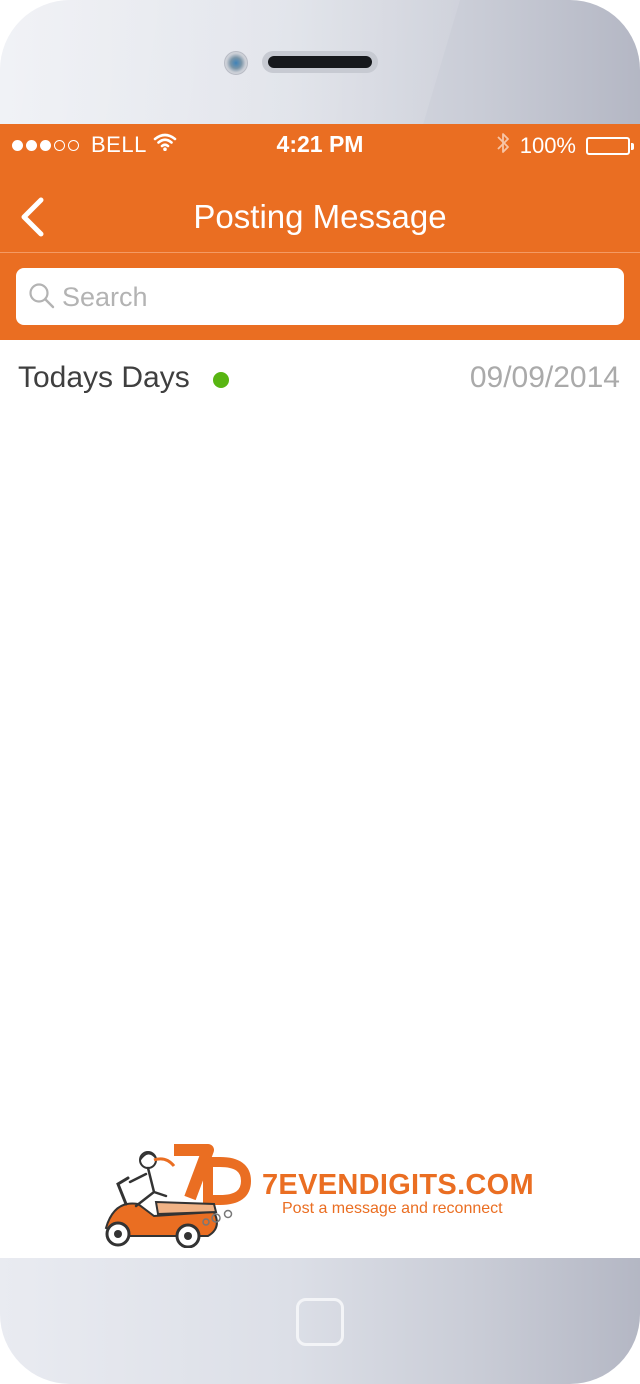 This screenshot has height=1384, width=640. I want to click on home-button, so click(320, 1322).